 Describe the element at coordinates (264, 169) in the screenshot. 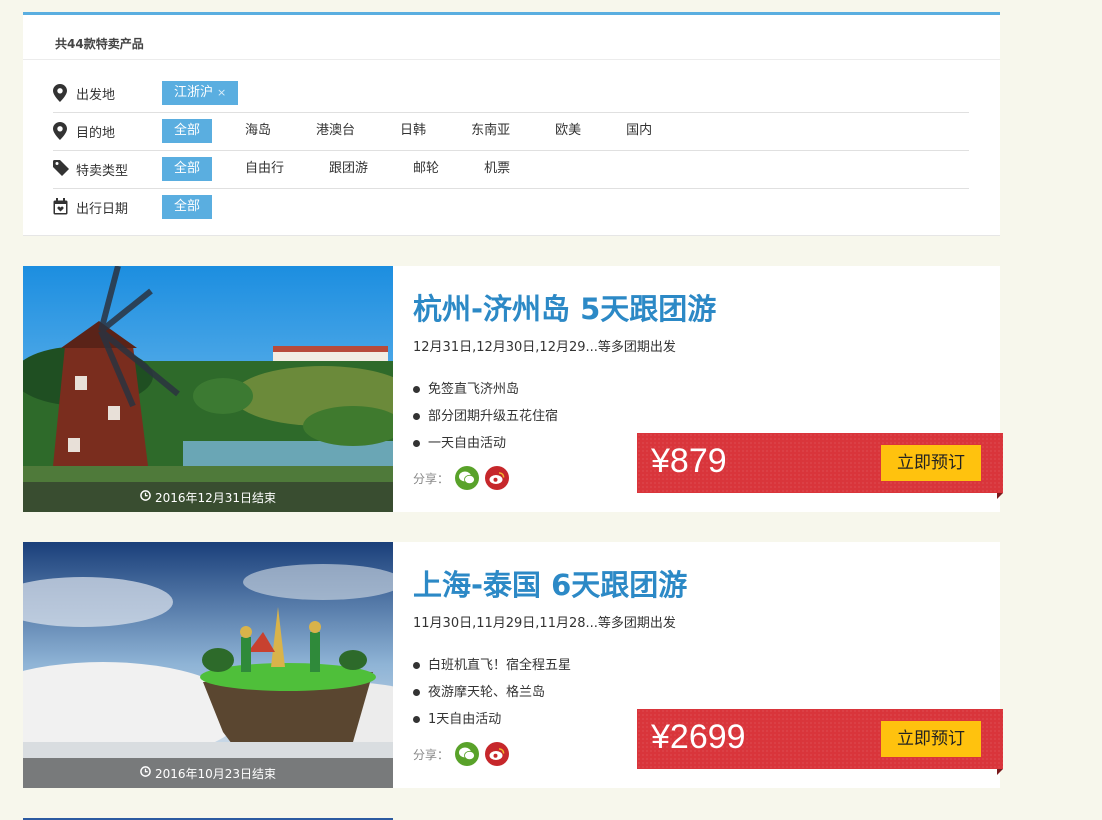

I see `chip-option: 自由行` at that location.